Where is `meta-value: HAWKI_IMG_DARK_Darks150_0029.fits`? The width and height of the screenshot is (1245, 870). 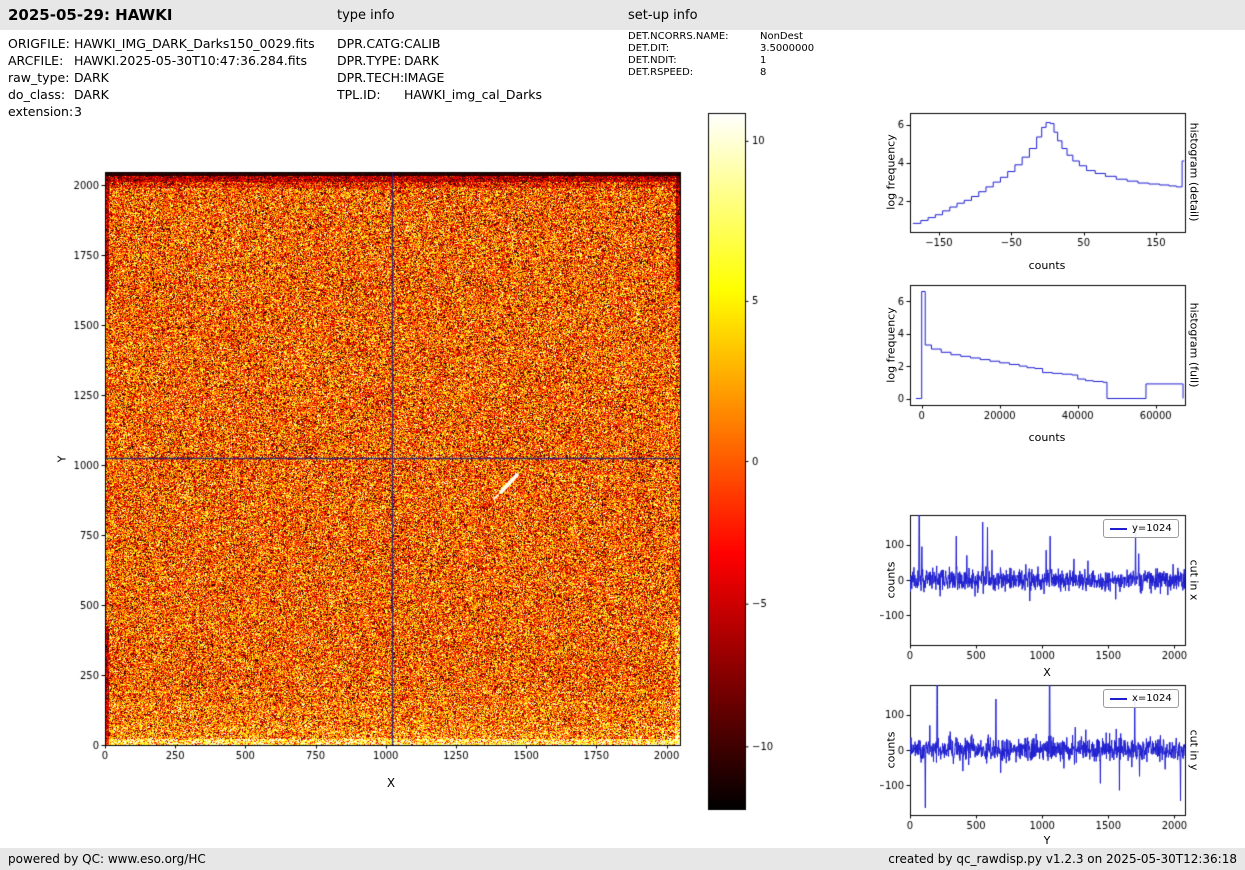 meta-value: HAWKI_IMG_DARK_Darks150_0029.fits is located at coordinates (194, 43).